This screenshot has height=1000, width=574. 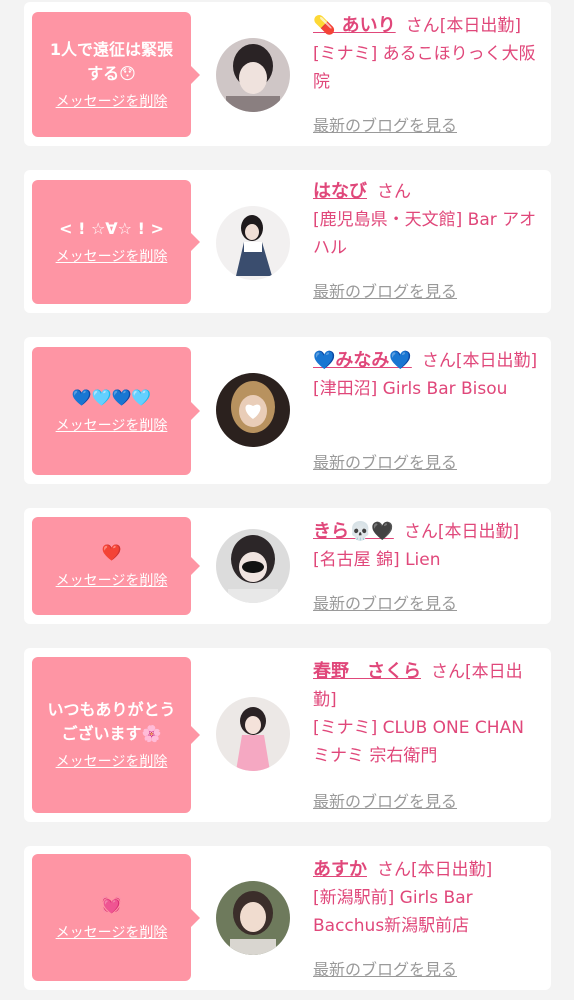 I want to click on girl-info: はなび さん [鹿児島県・天文館] Bar アオハル, so click(x=429, y=220).